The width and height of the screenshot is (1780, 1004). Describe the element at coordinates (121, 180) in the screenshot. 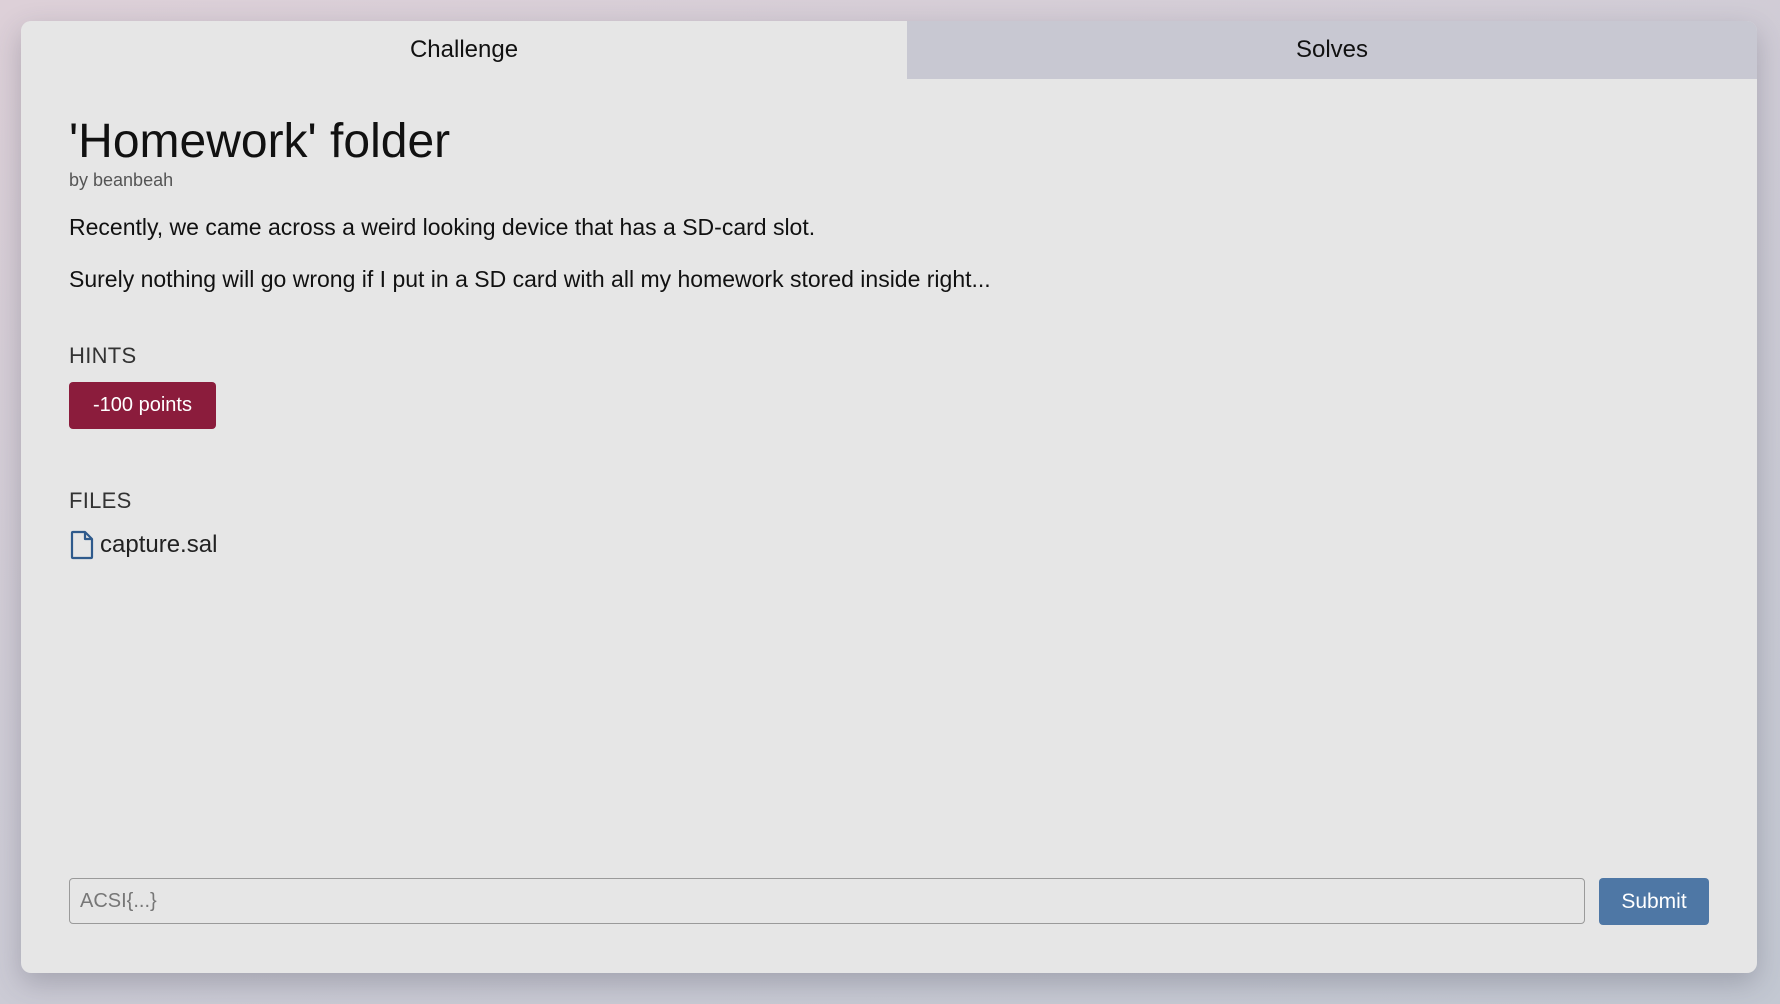

I see `challenge-author: by beanbeah` at that location.